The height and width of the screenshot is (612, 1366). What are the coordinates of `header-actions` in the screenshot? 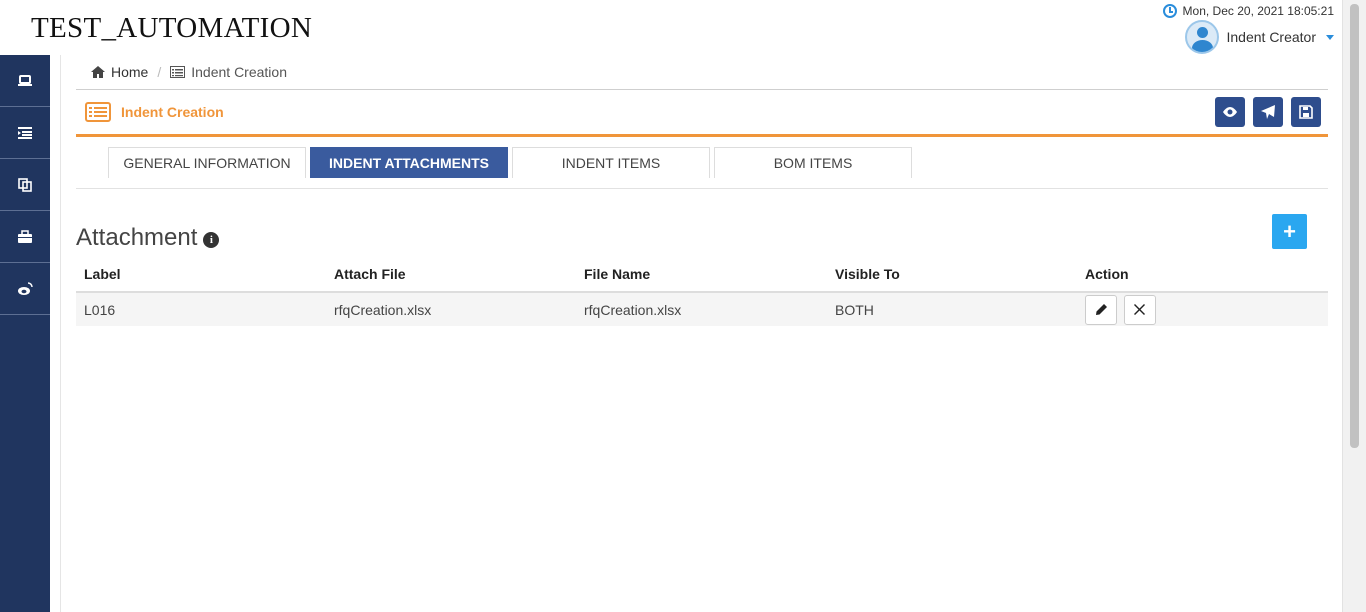 It's located at (1268, 112).